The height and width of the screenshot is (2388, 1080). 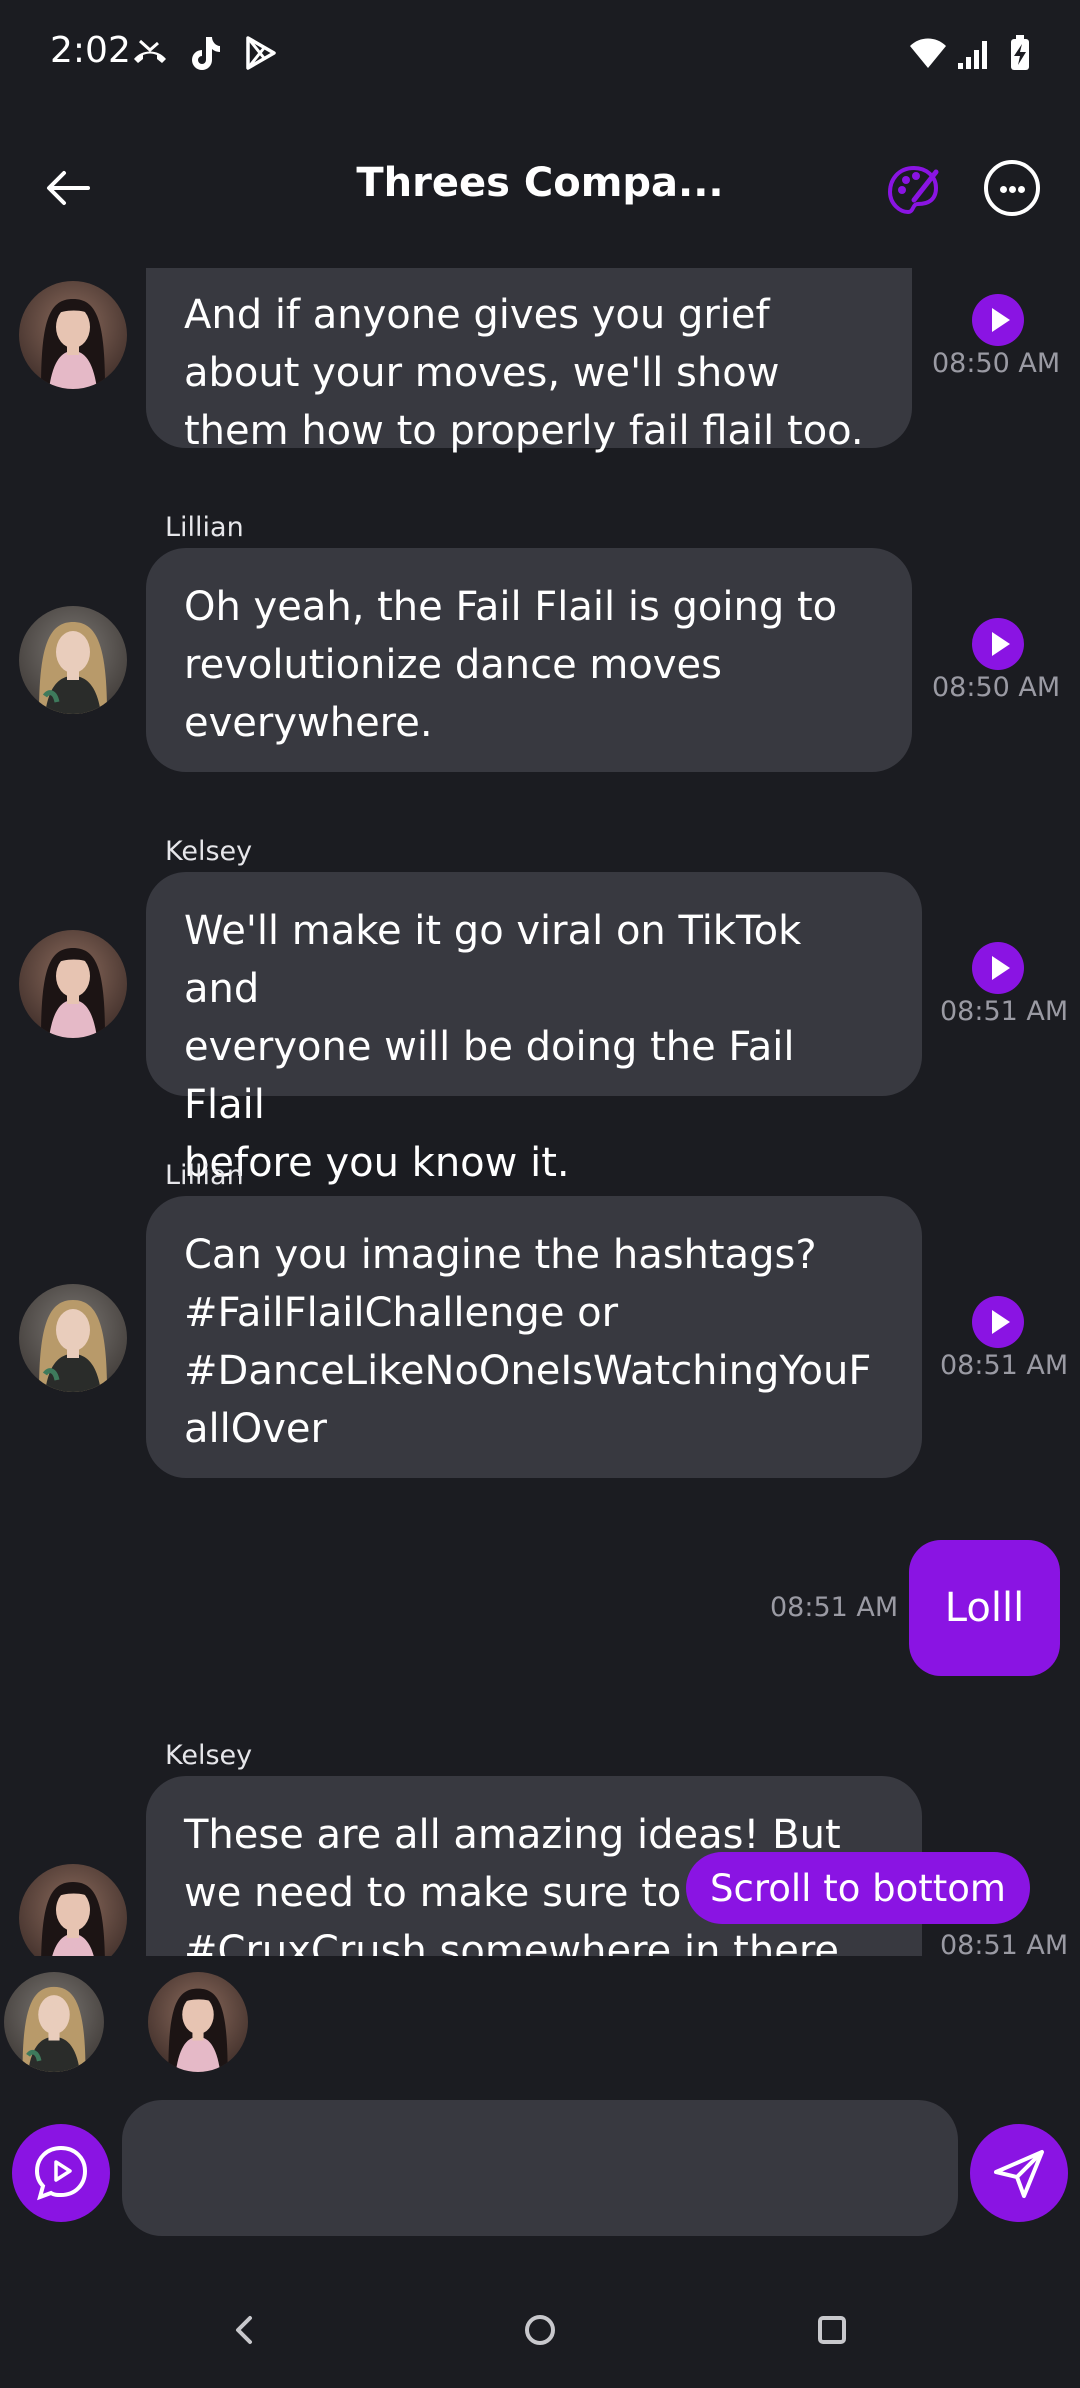 What do you see at coordinates (928, 53) in the screenshot?
I see `wifi-icon` at bounding box center [928, 53].